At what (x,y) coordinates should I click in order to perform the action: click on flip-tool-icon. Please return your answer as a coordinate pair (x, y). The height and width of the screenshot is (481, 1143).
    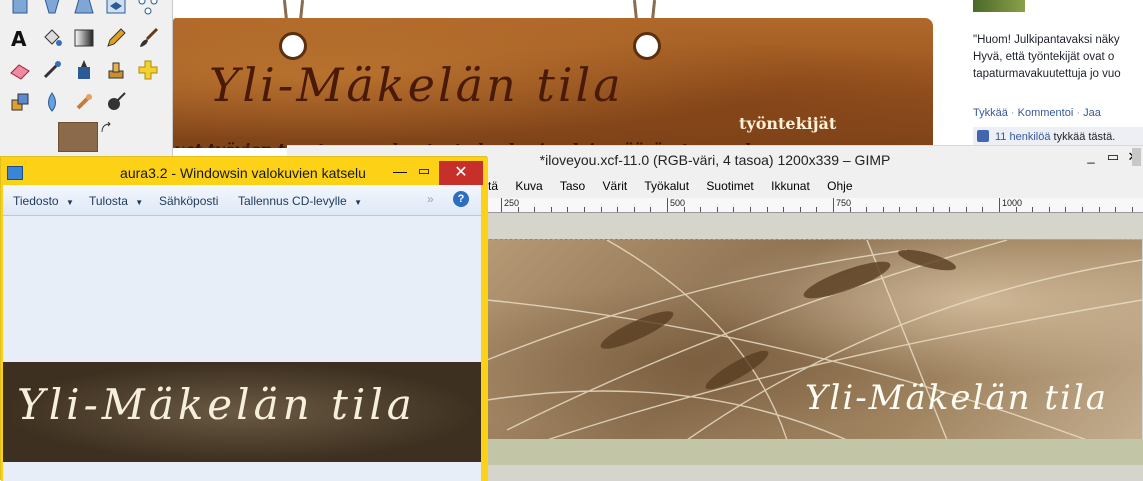
    Looking at the image, I should click on (116, 10).